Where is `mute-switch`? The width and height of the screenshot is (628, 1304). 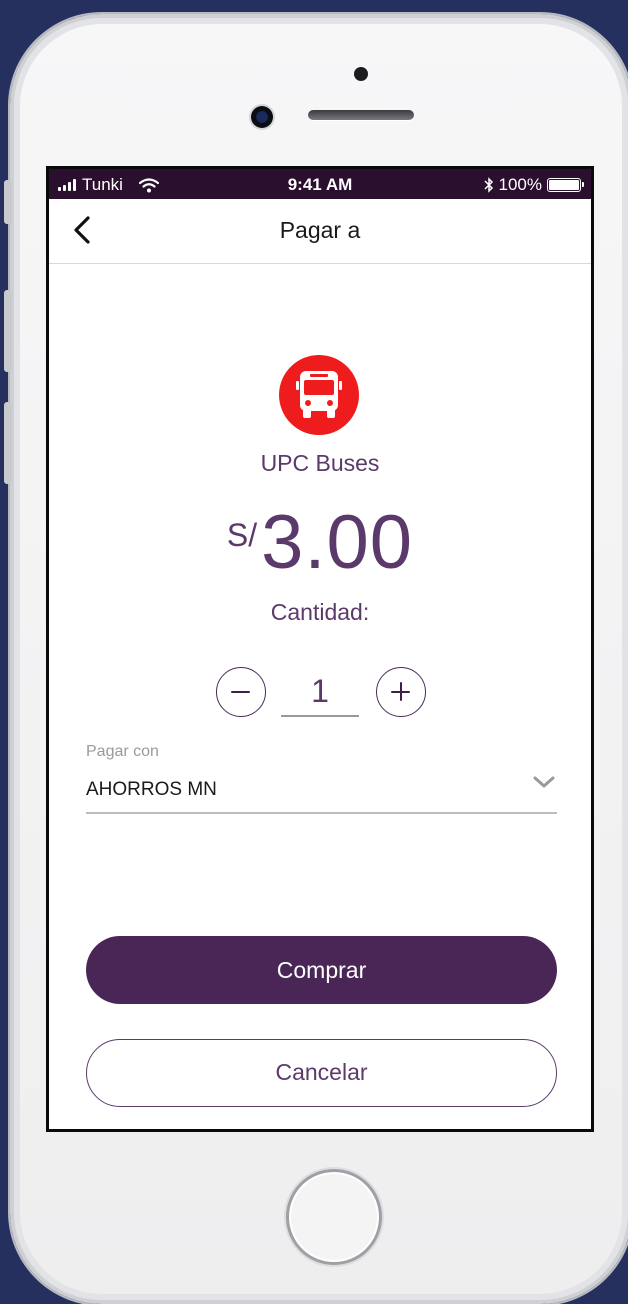
mute-switch is located at coordinates (8, 202).